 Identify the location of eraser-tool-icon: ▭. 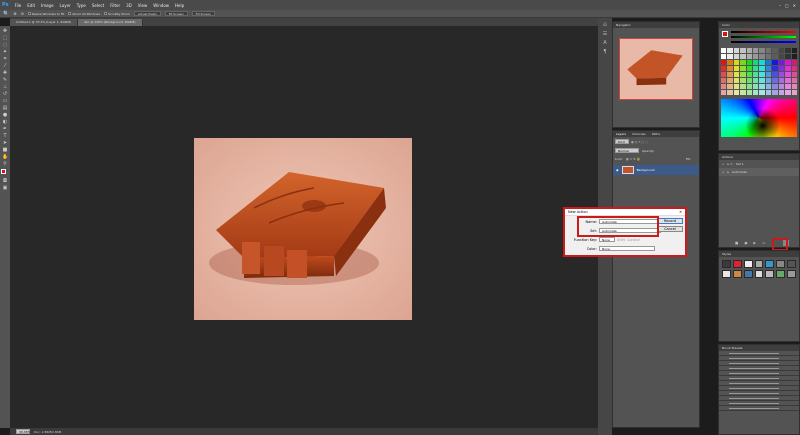
(5, 101).